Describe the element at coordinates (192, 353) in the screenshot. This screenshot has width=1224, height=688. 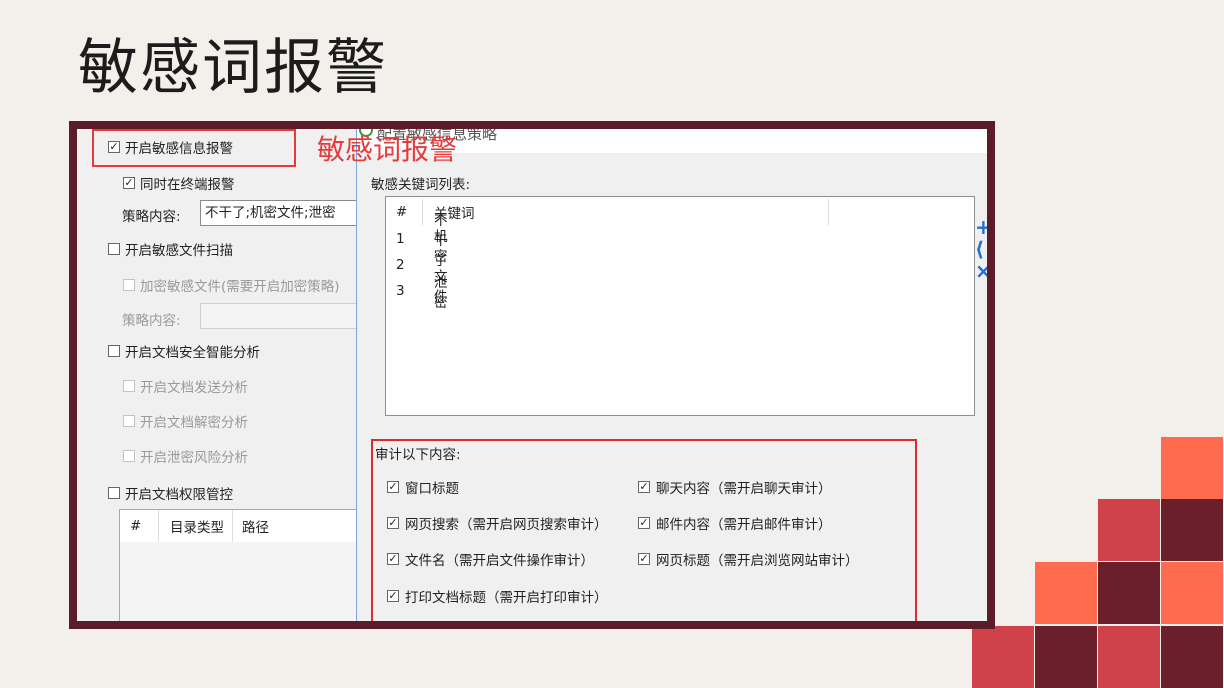
I see `checkbox-label: 开启文档安全智能分析` at that location.